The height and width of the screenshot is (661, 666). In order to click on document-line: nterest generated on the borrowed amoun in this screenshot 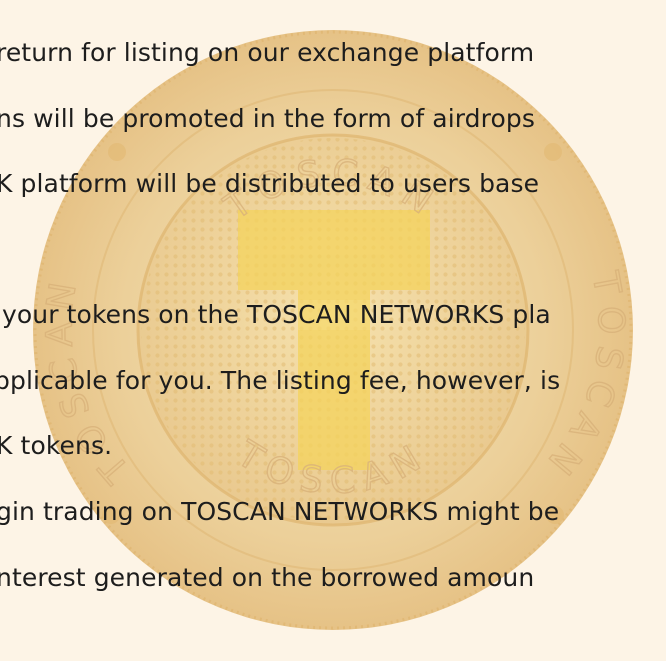, I will do `click(267, 577)`.